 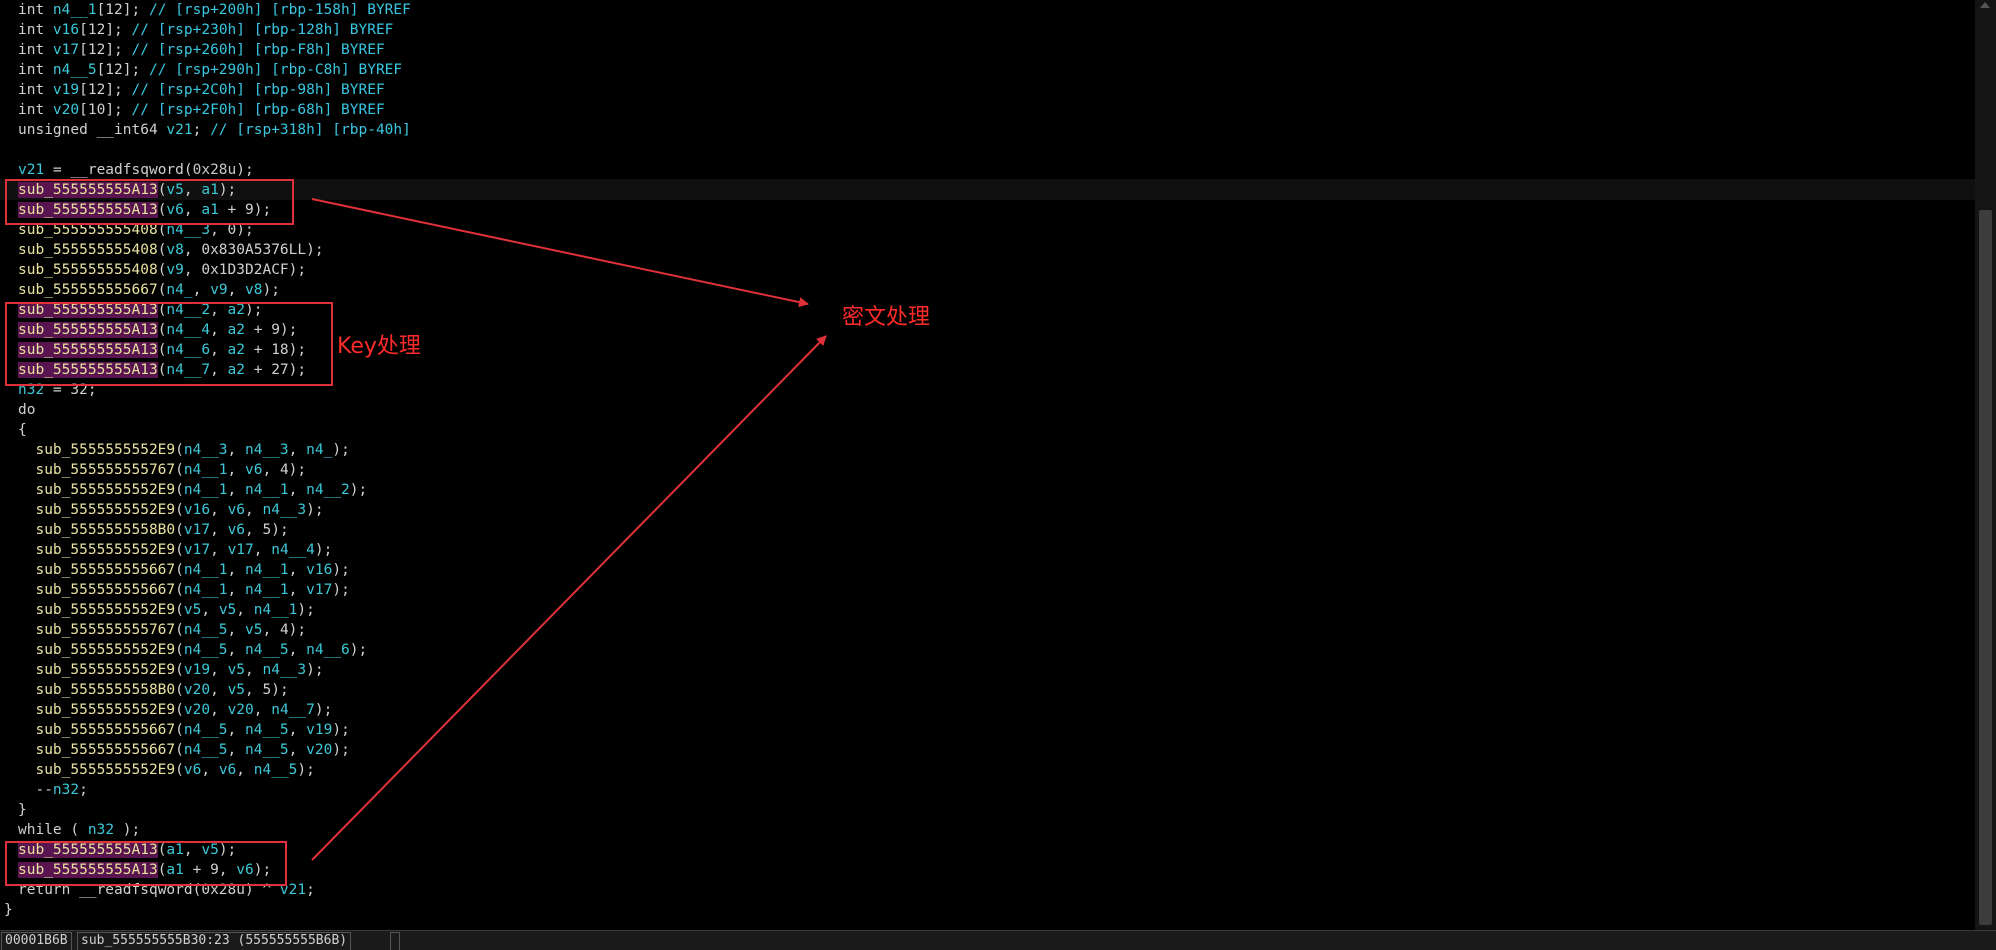 I want to click on scroll-up-arrow-icon, so click(x=1985, y=5).